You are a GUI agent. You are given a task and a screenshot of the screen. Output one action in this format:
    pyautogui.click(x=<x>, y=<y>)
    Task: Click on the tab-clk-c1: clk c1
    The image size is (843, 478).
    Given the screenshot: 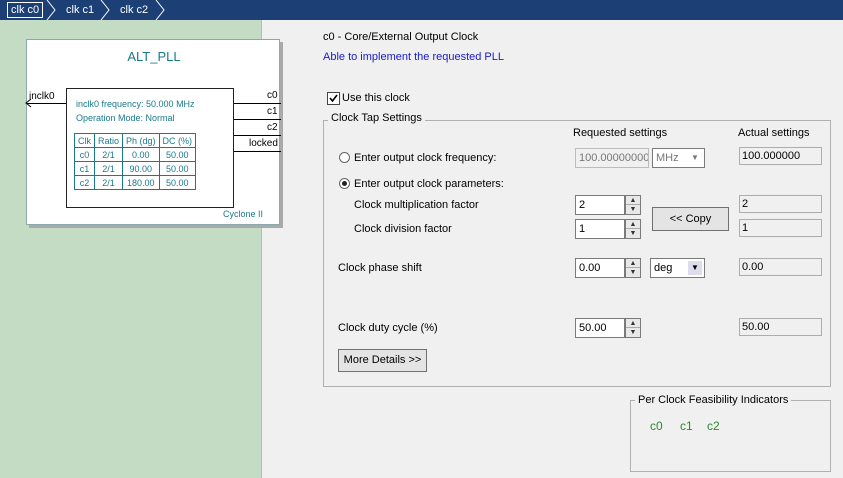 What is the action you would take?
    pyautogui.click(x=80, y=10)
    